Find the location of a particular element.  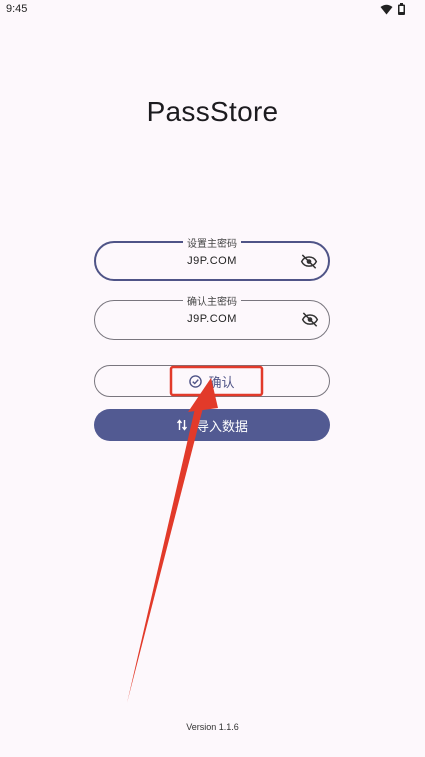

import-data-label: 导入数据 is located at coordinates (221, 426).